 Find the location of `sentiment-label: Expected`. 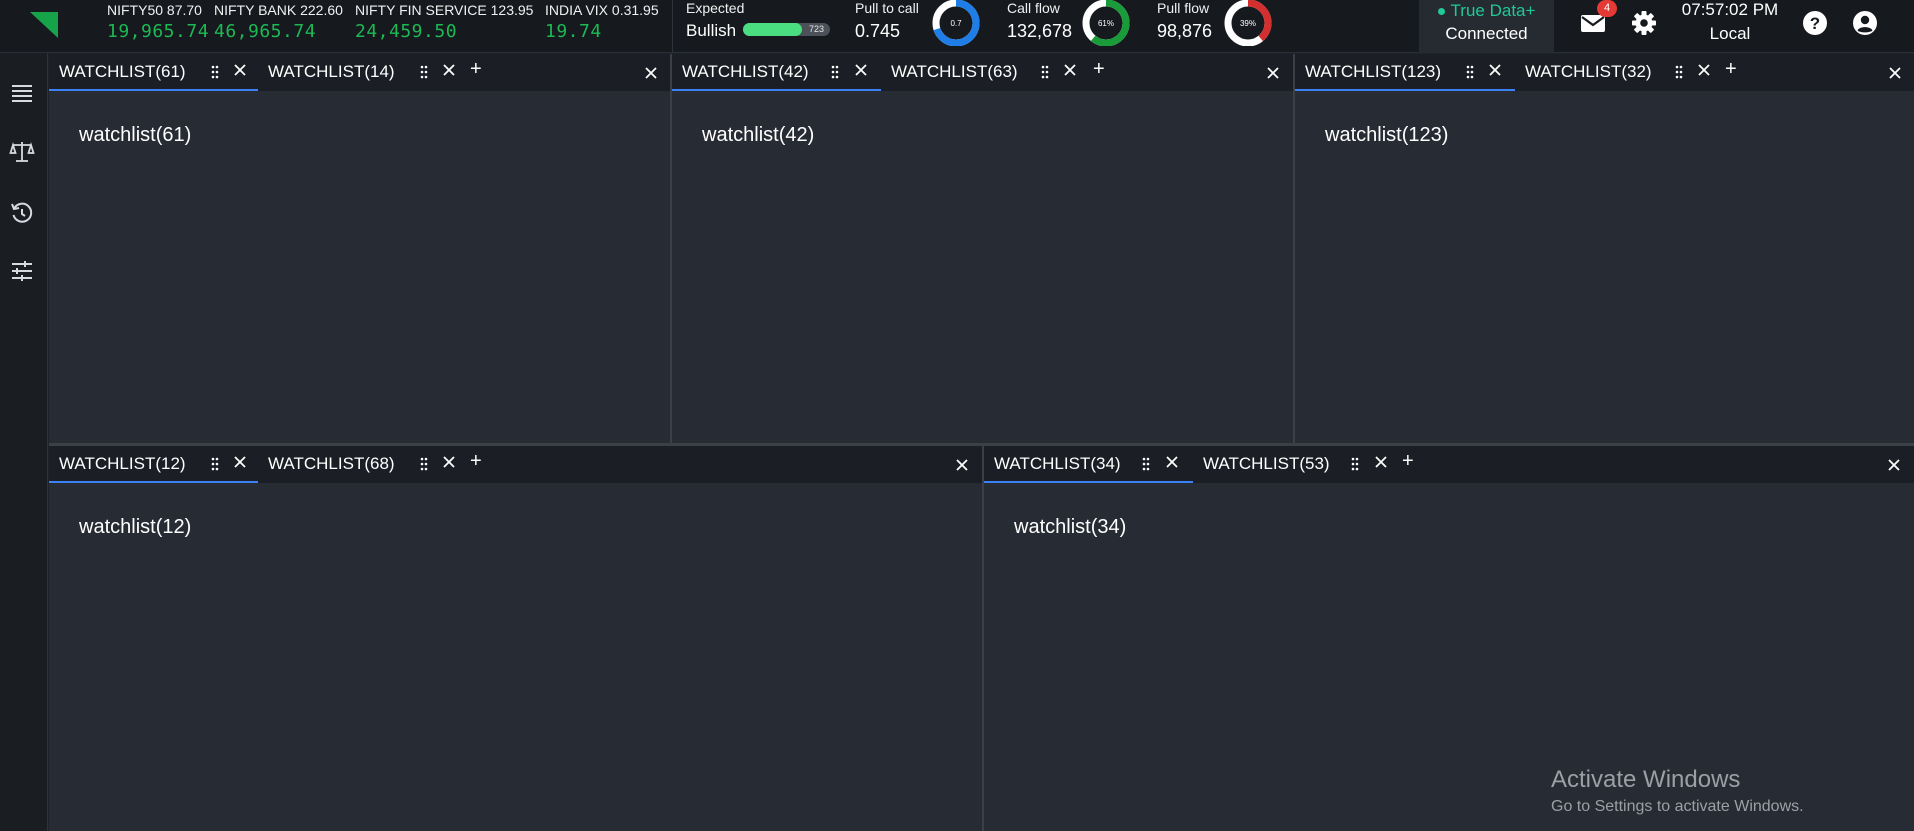

sentiment-label: Expected is located at coordinates (715, 8).